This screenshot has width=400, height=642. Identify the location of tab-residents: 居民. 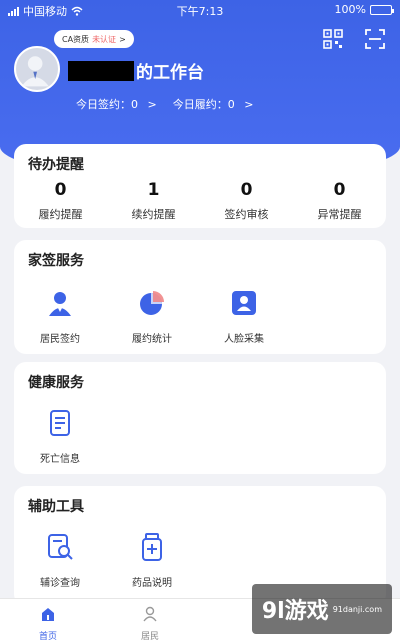
(150, 623).